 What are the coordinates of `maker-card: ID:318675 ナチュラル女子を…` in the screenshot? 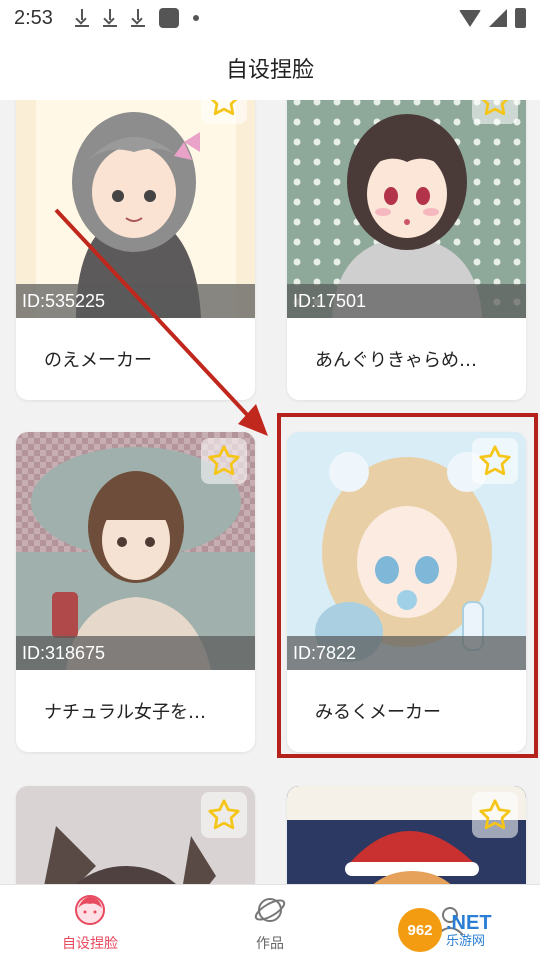 It's located at (135, 592).